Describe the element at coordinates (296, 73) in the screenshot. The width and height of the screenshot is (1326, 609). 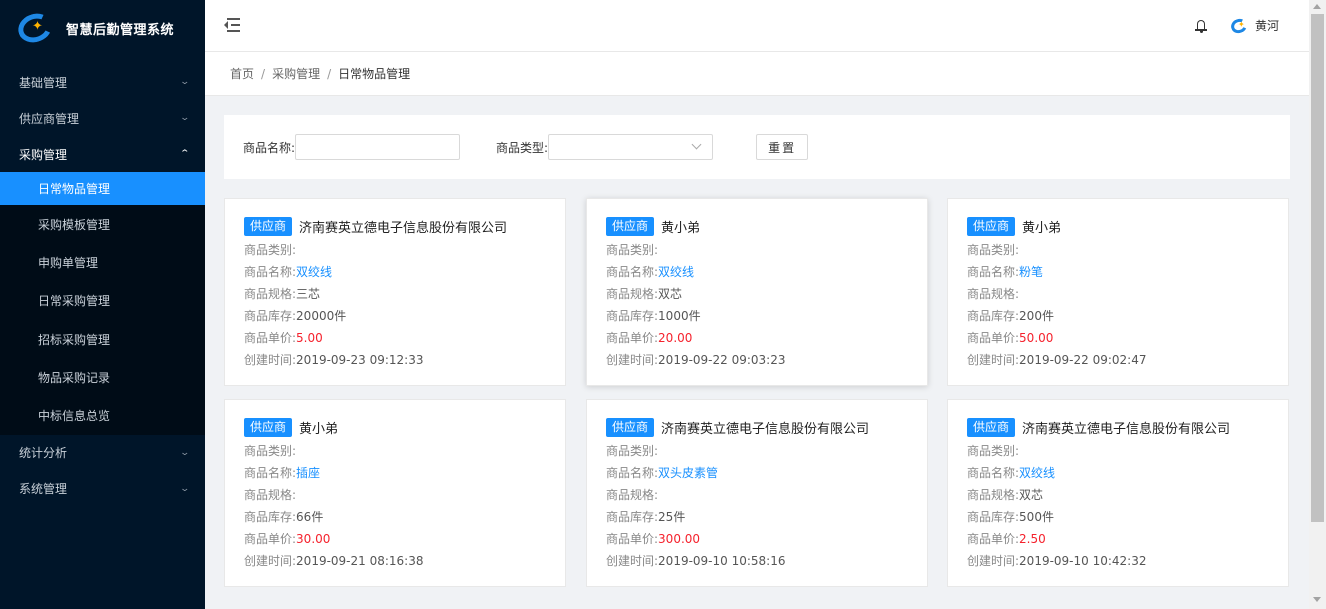
I see `breadcrumb-purchase: 采购管理` at that location.